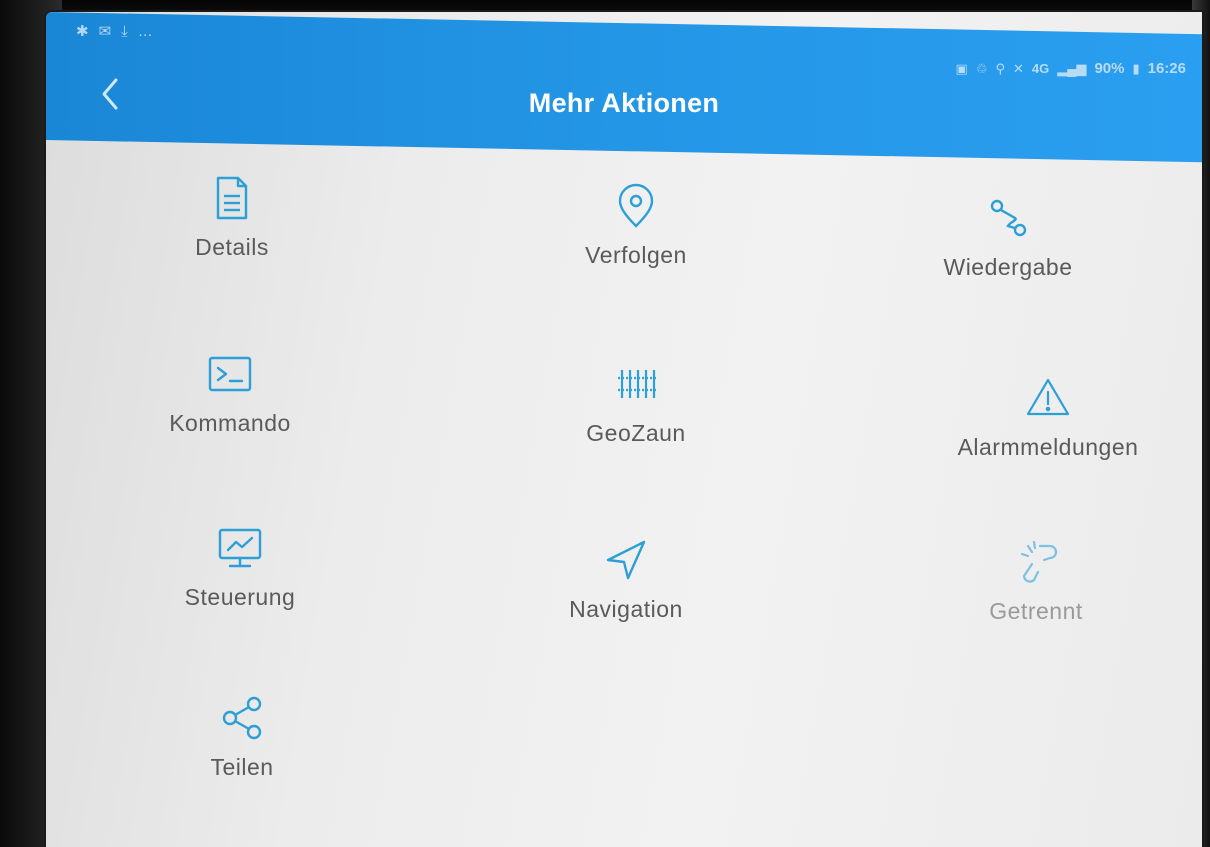  I want to click on action-kommando: Kommando, so click(230, 392).